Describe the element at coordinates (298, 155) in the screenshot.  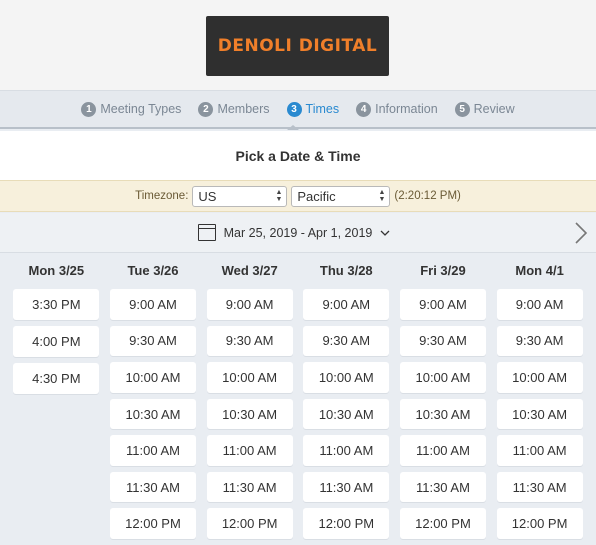
I see `page-title: Pick a Date & Time` at that location.